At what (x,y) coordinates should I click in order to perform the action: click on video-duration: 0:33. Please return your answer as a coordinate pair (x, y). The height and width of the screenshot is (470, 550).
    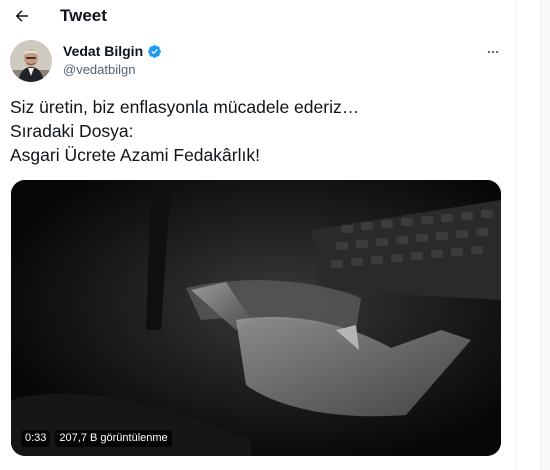
    Looking at the image, I should click on (36, 438).